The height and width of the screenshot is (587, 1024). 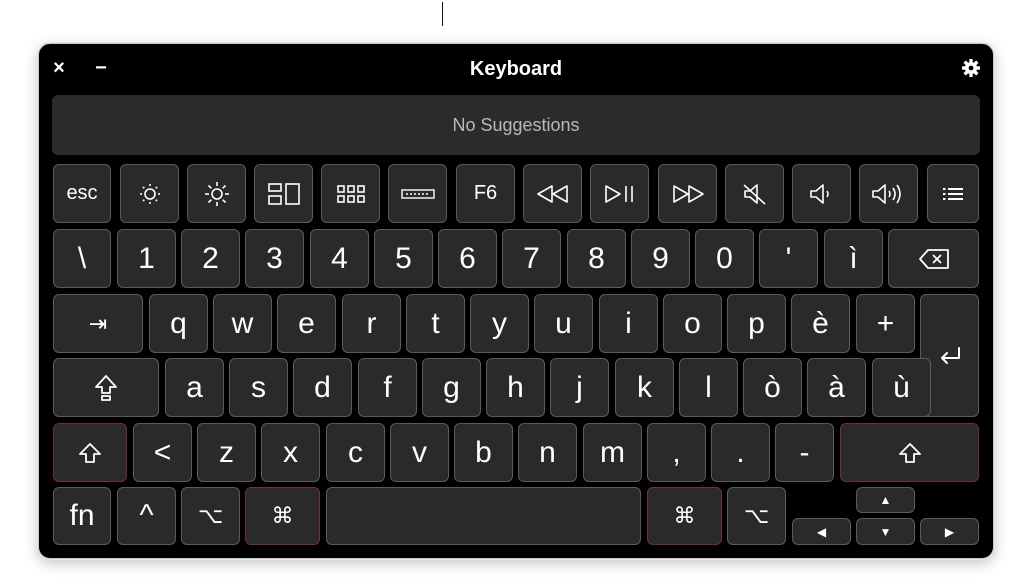 I want to click on key-6: 6, so click(x=467, y=258).